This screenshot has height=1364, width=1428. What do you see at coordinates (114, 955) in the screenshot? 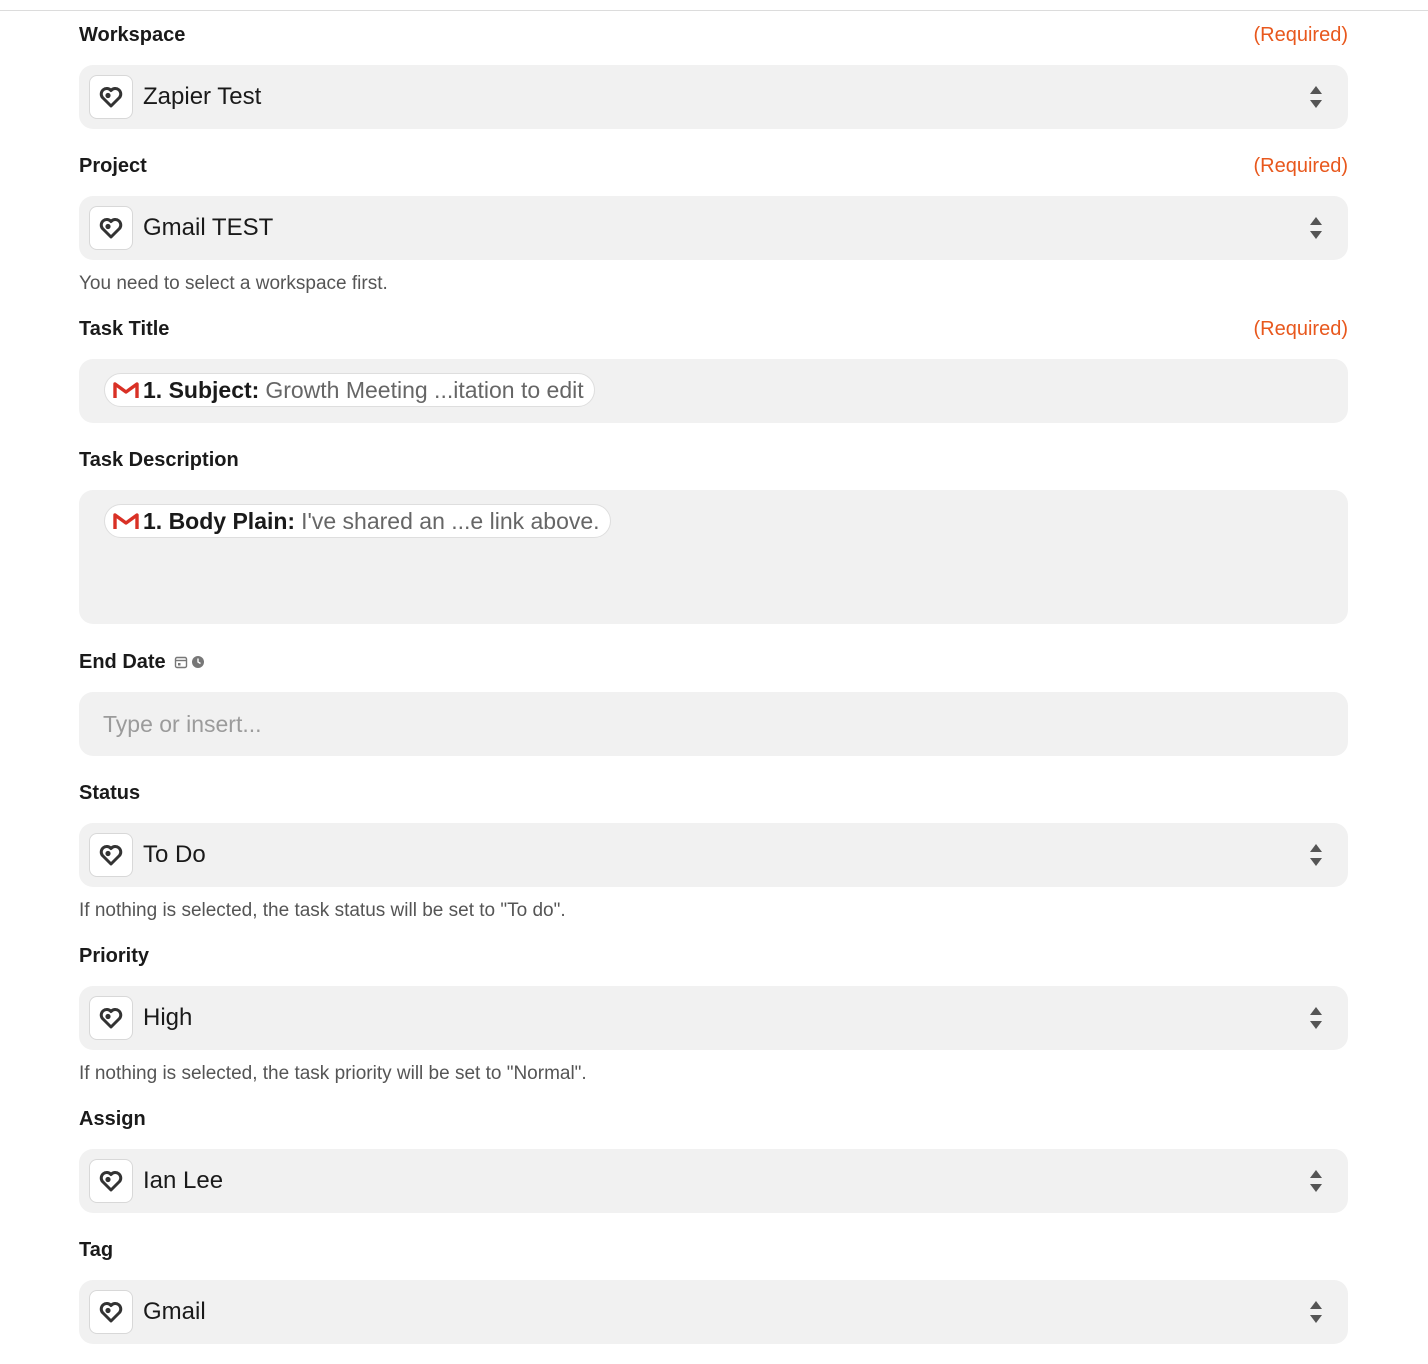
I see `priority-label: Priority` at bounding box center [114, 955].